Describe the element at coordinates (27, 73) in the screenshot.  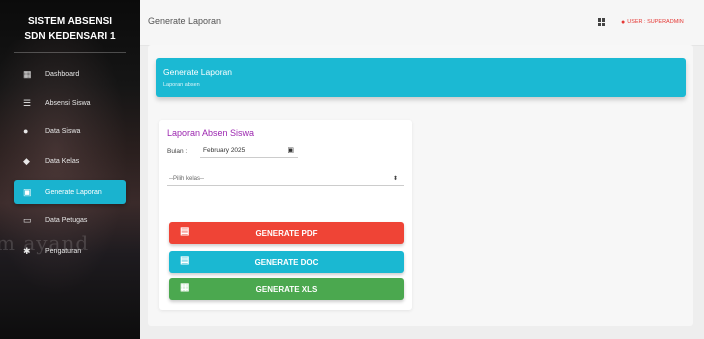
I see `dashboard-icon: ▦` at that location.